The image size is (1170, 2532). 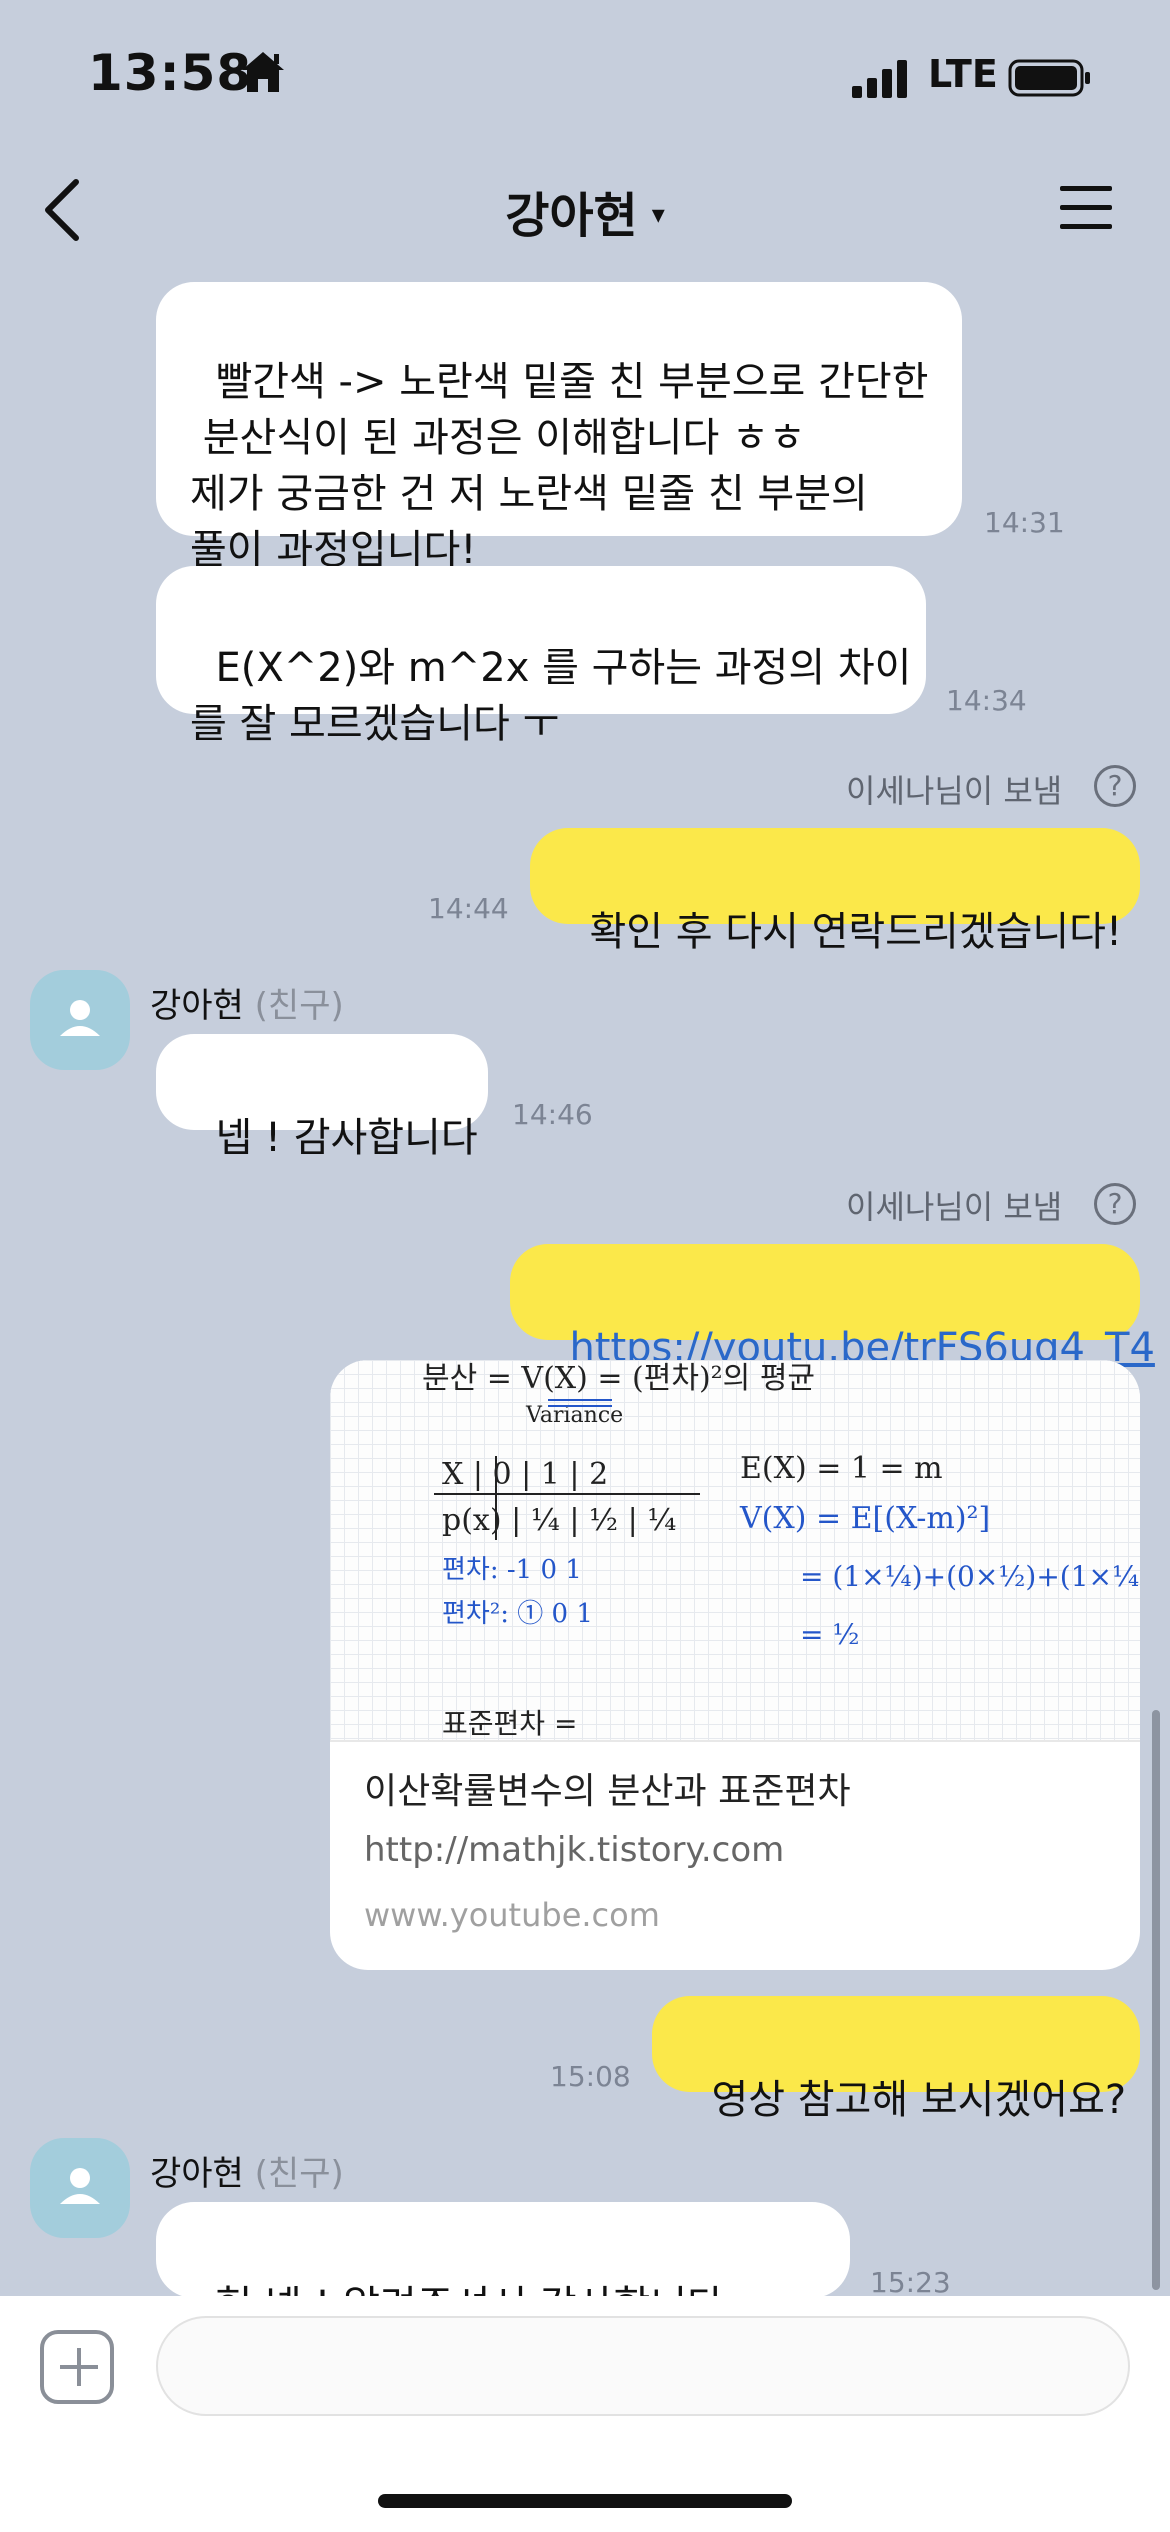 I want to click on message-bubble-incoming: E(X^2)와 m^2x 를 구하는 과정의 차이 를 잘 모르겠습니다 ㅜ, so click(x=541, y=656).